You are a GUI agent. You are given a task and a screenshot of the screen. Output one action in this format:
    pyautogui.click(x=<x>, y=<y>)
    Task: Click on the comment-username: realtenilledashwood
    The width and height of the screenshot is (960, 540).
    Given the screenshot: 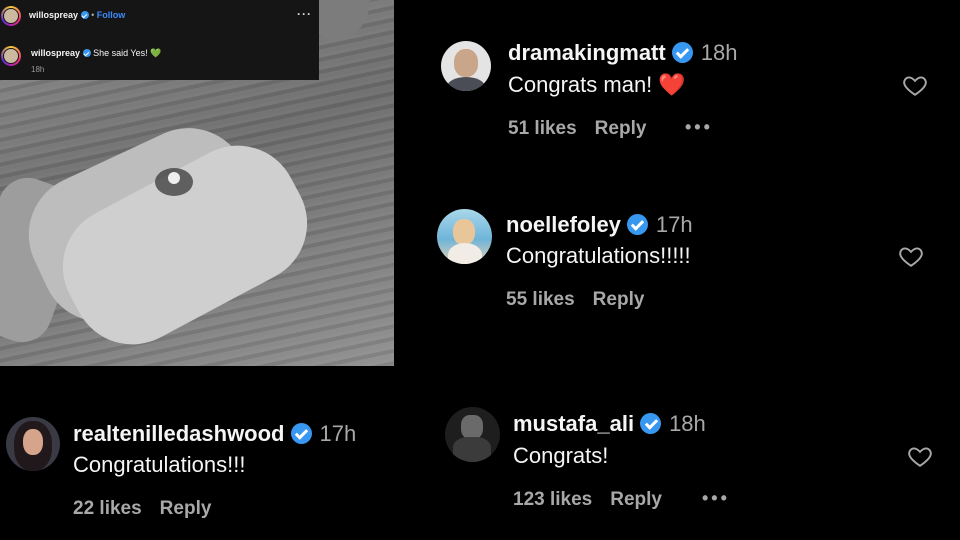 What is the action you would take?
    pyautogui.click(x=179, y=433)
    